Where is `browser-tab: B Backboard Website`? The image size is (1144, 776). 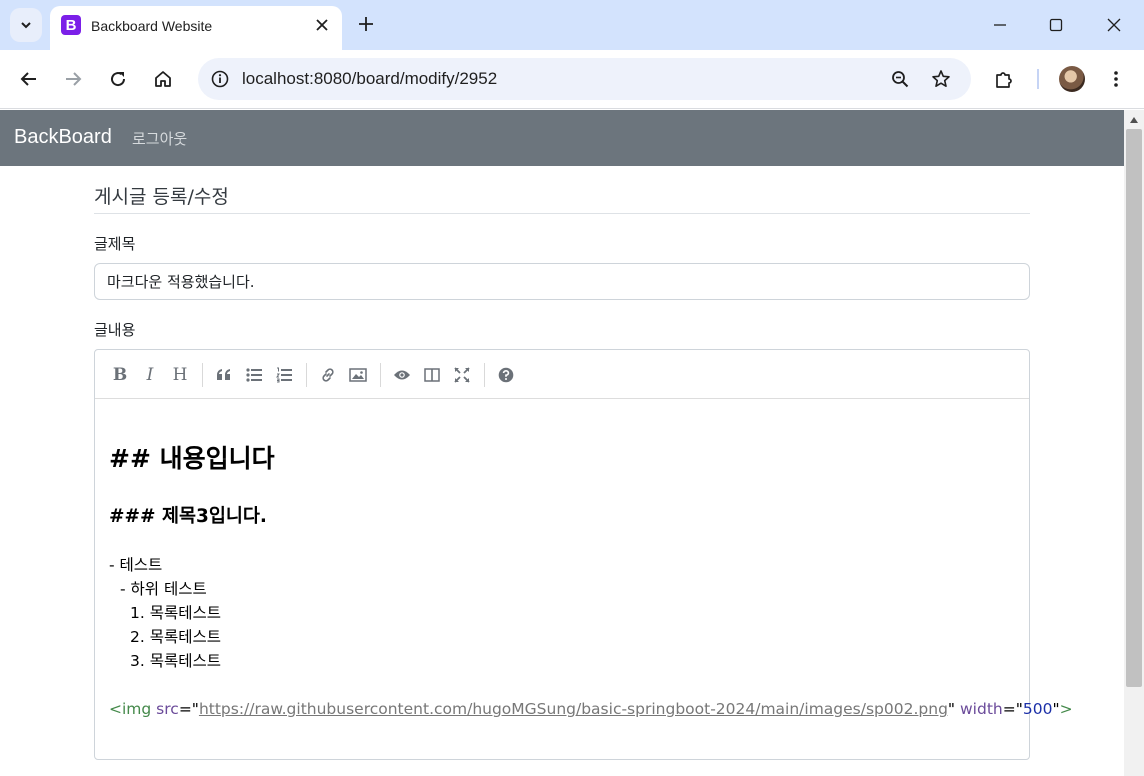 browser-tab: B Backboard Website is located at coordinates (196, 28).